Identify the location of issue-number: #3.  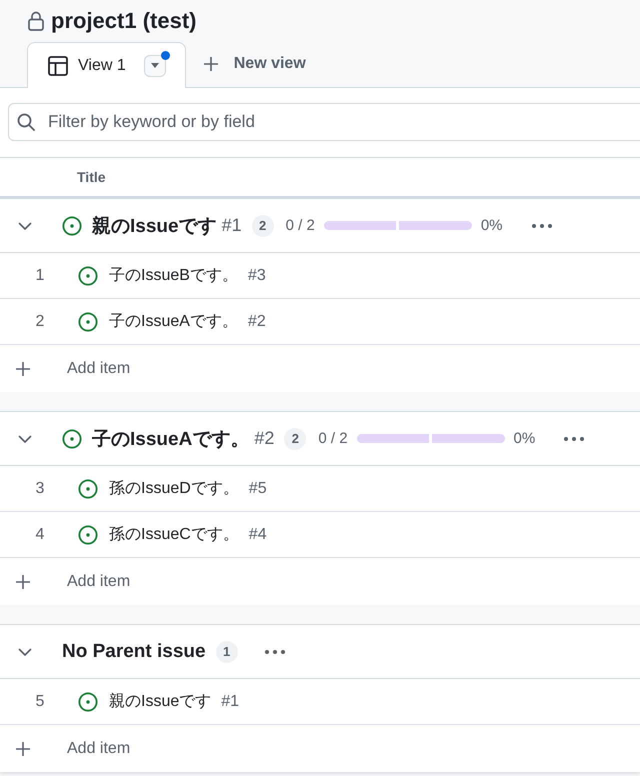
(257, 275).